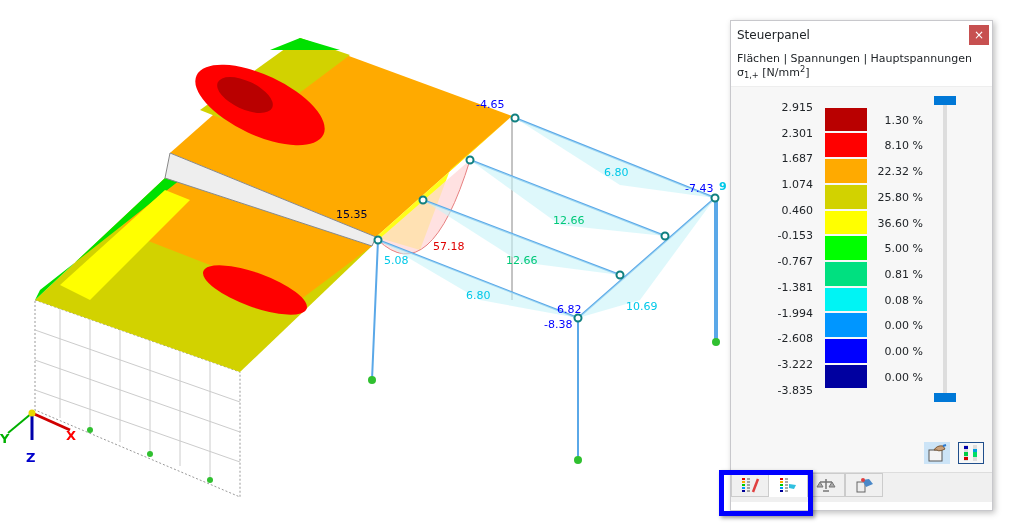 The height and width of the screenshot is (530, 1012). Describe the element at coordinates (796, 133) in the screenshot. I see `legend-value: 2.301` at that location.